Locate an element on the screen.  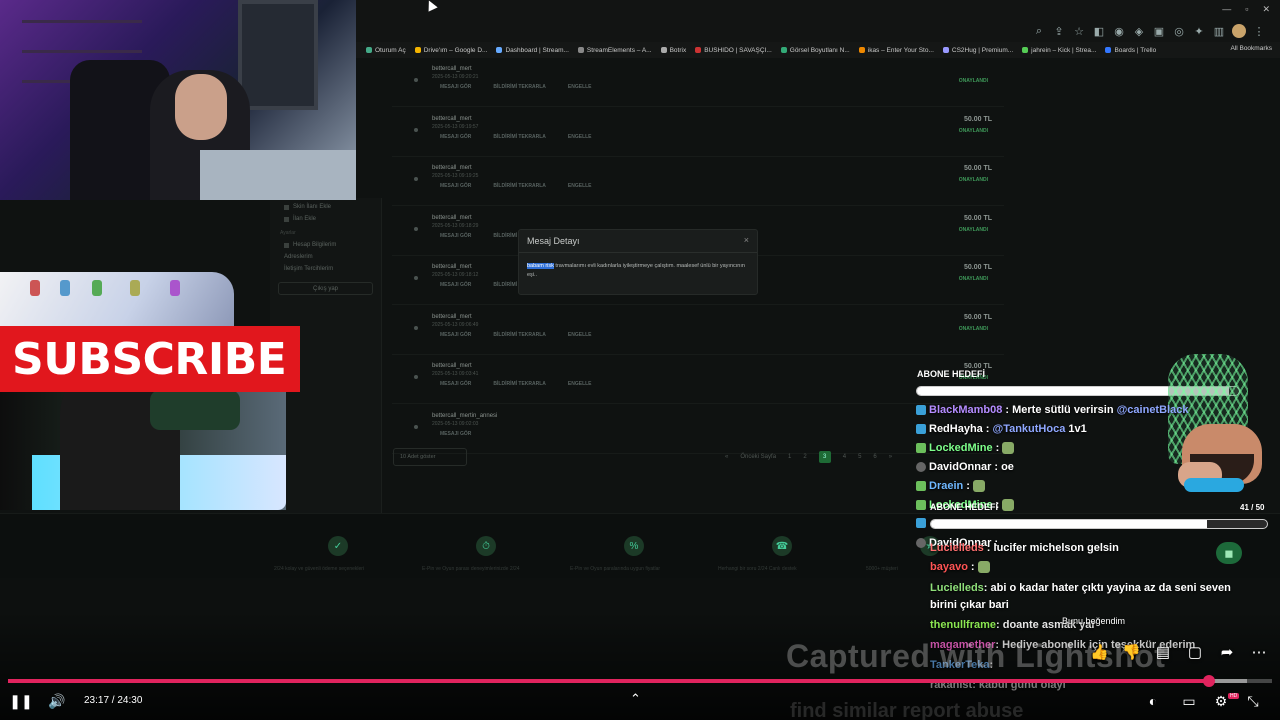
pagination-item: « is located at coordinates (726, 457).